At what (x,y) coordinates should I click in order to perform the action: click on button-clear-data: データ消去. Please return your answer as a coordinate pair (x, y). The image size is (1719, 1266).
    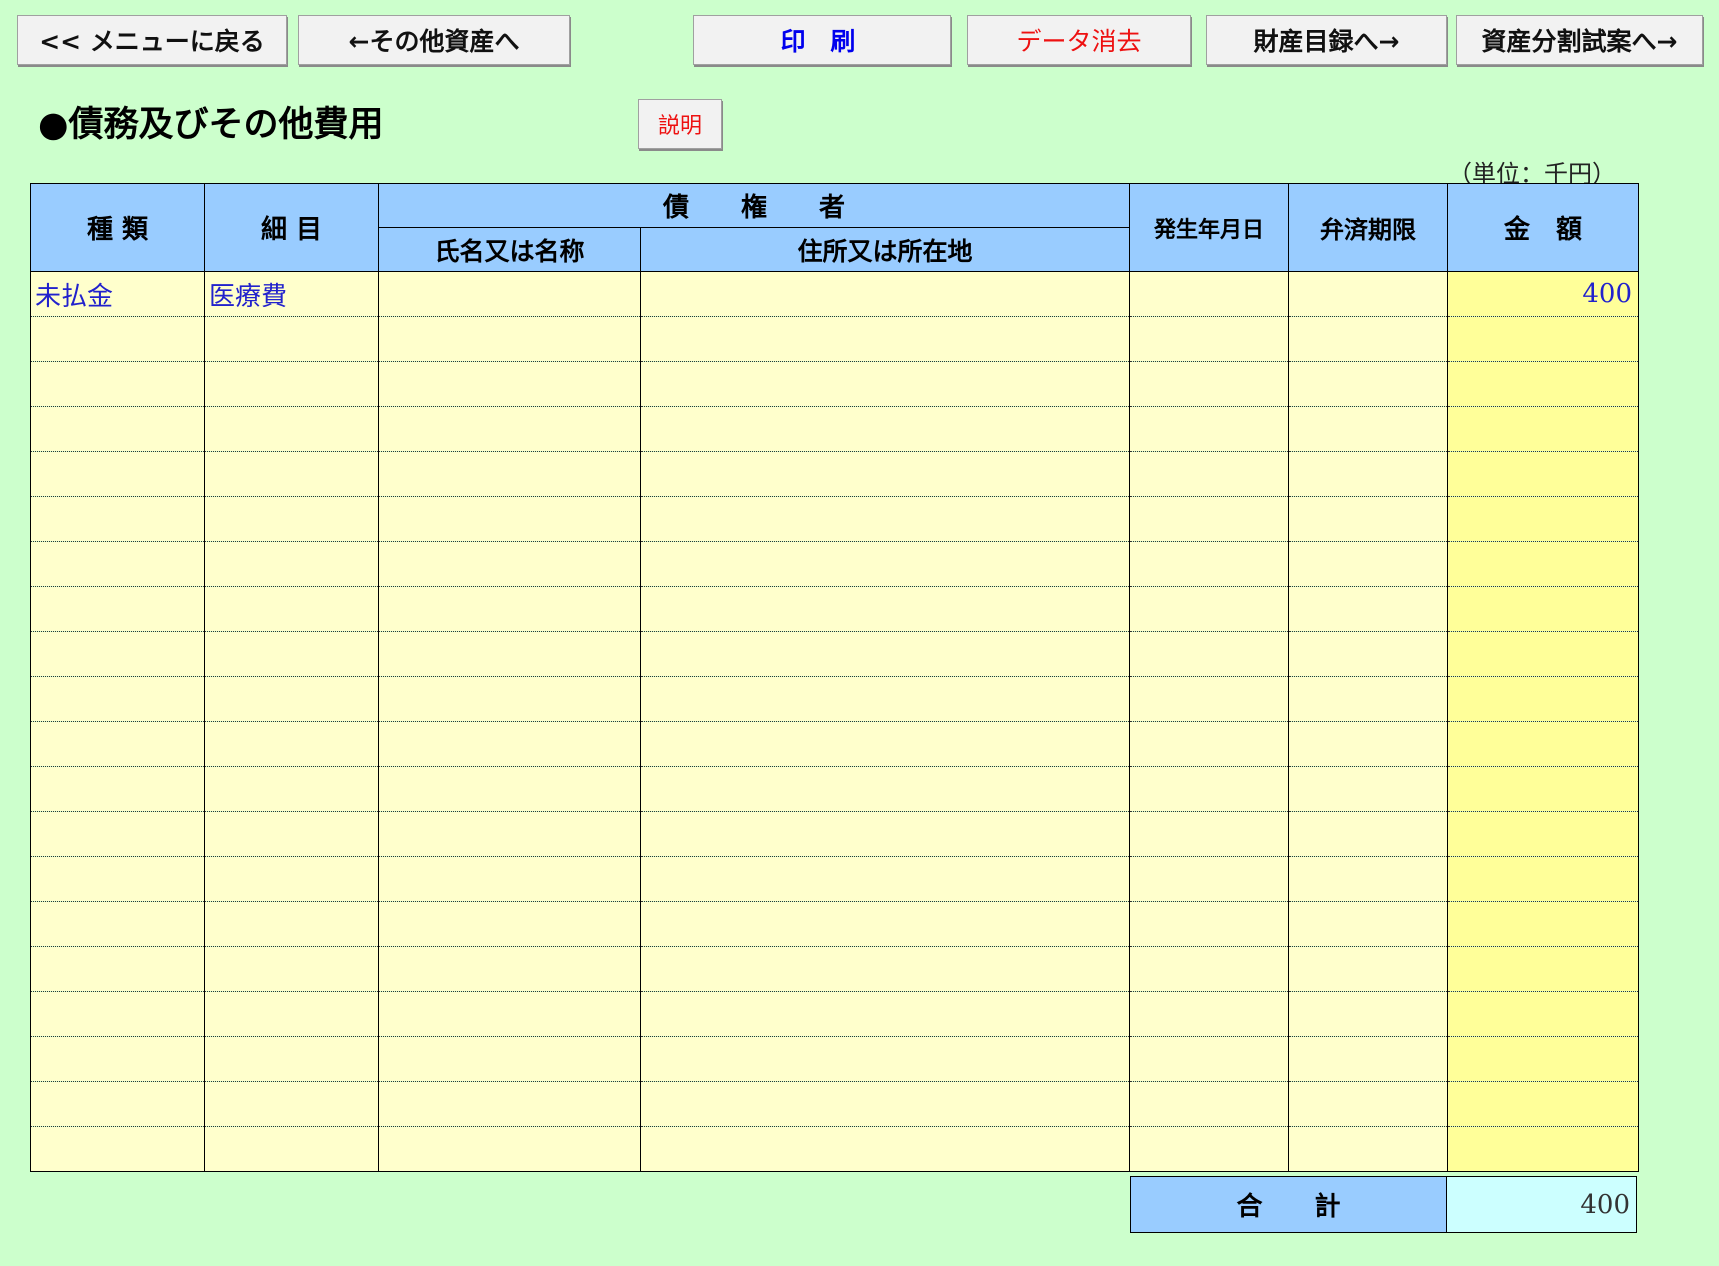
    Looking at the image, I should click on (1079, 40).